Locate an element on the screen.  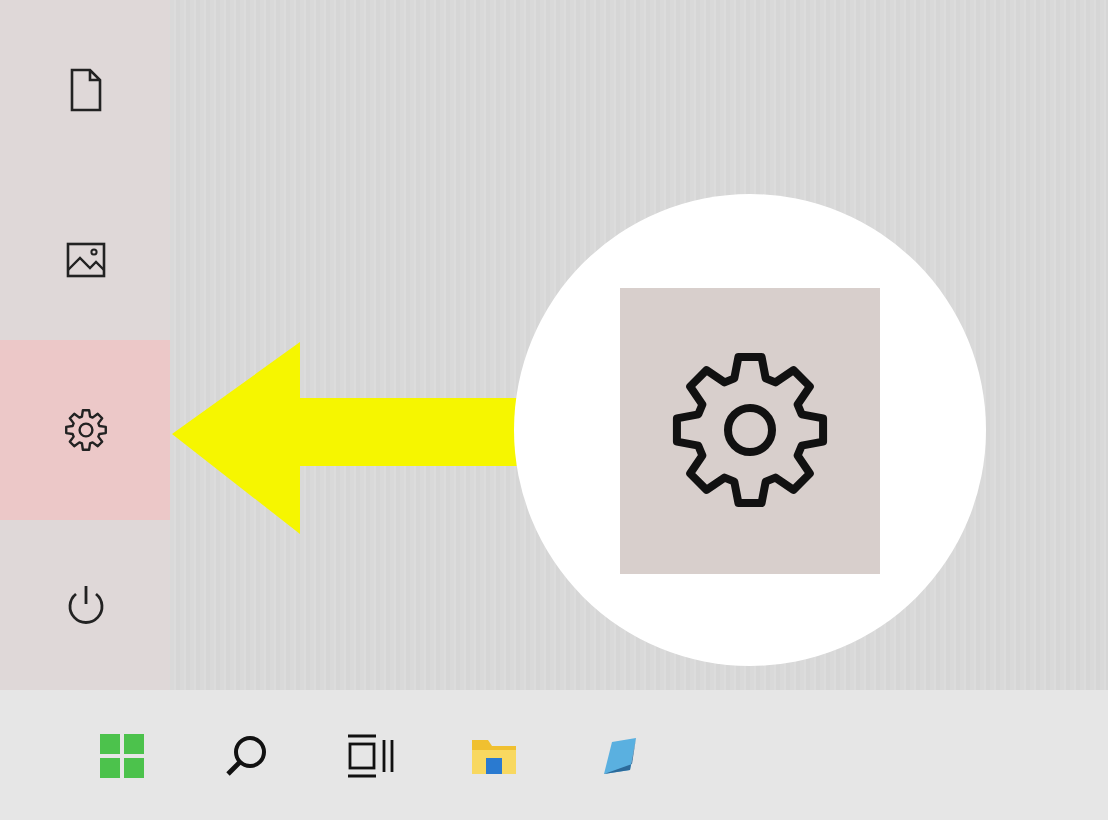
settings-button is located at coordinates (85, 430).